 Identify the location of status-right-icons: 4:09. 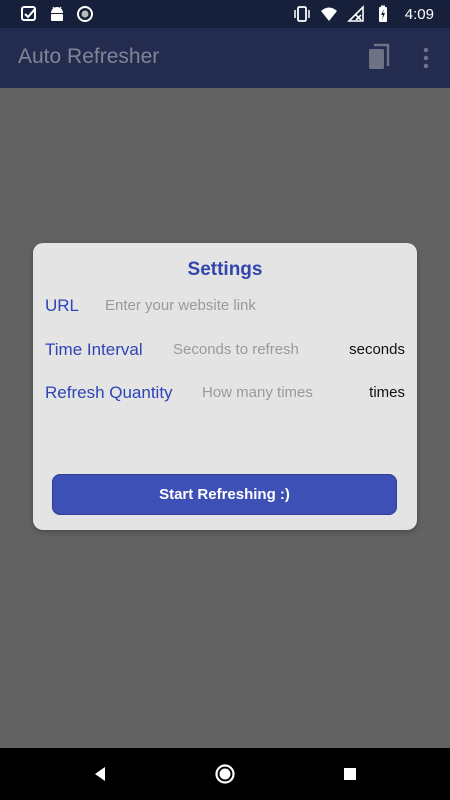
(363, 14).